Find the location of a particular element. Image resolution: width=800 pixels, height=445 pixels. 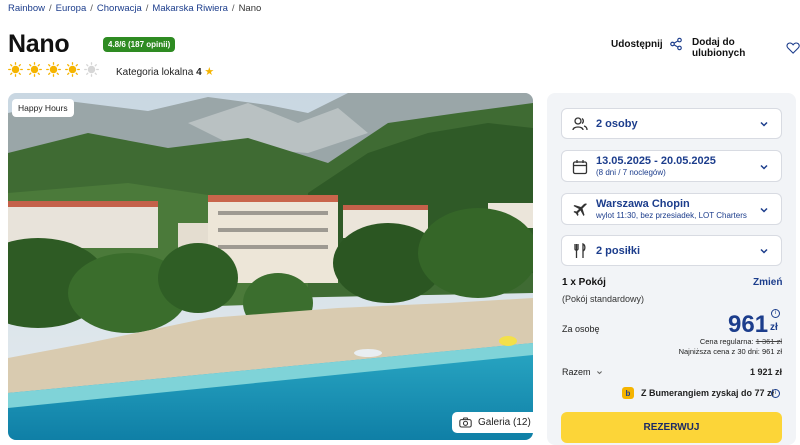

price-currency: zł is located at coordinates (774, 327).